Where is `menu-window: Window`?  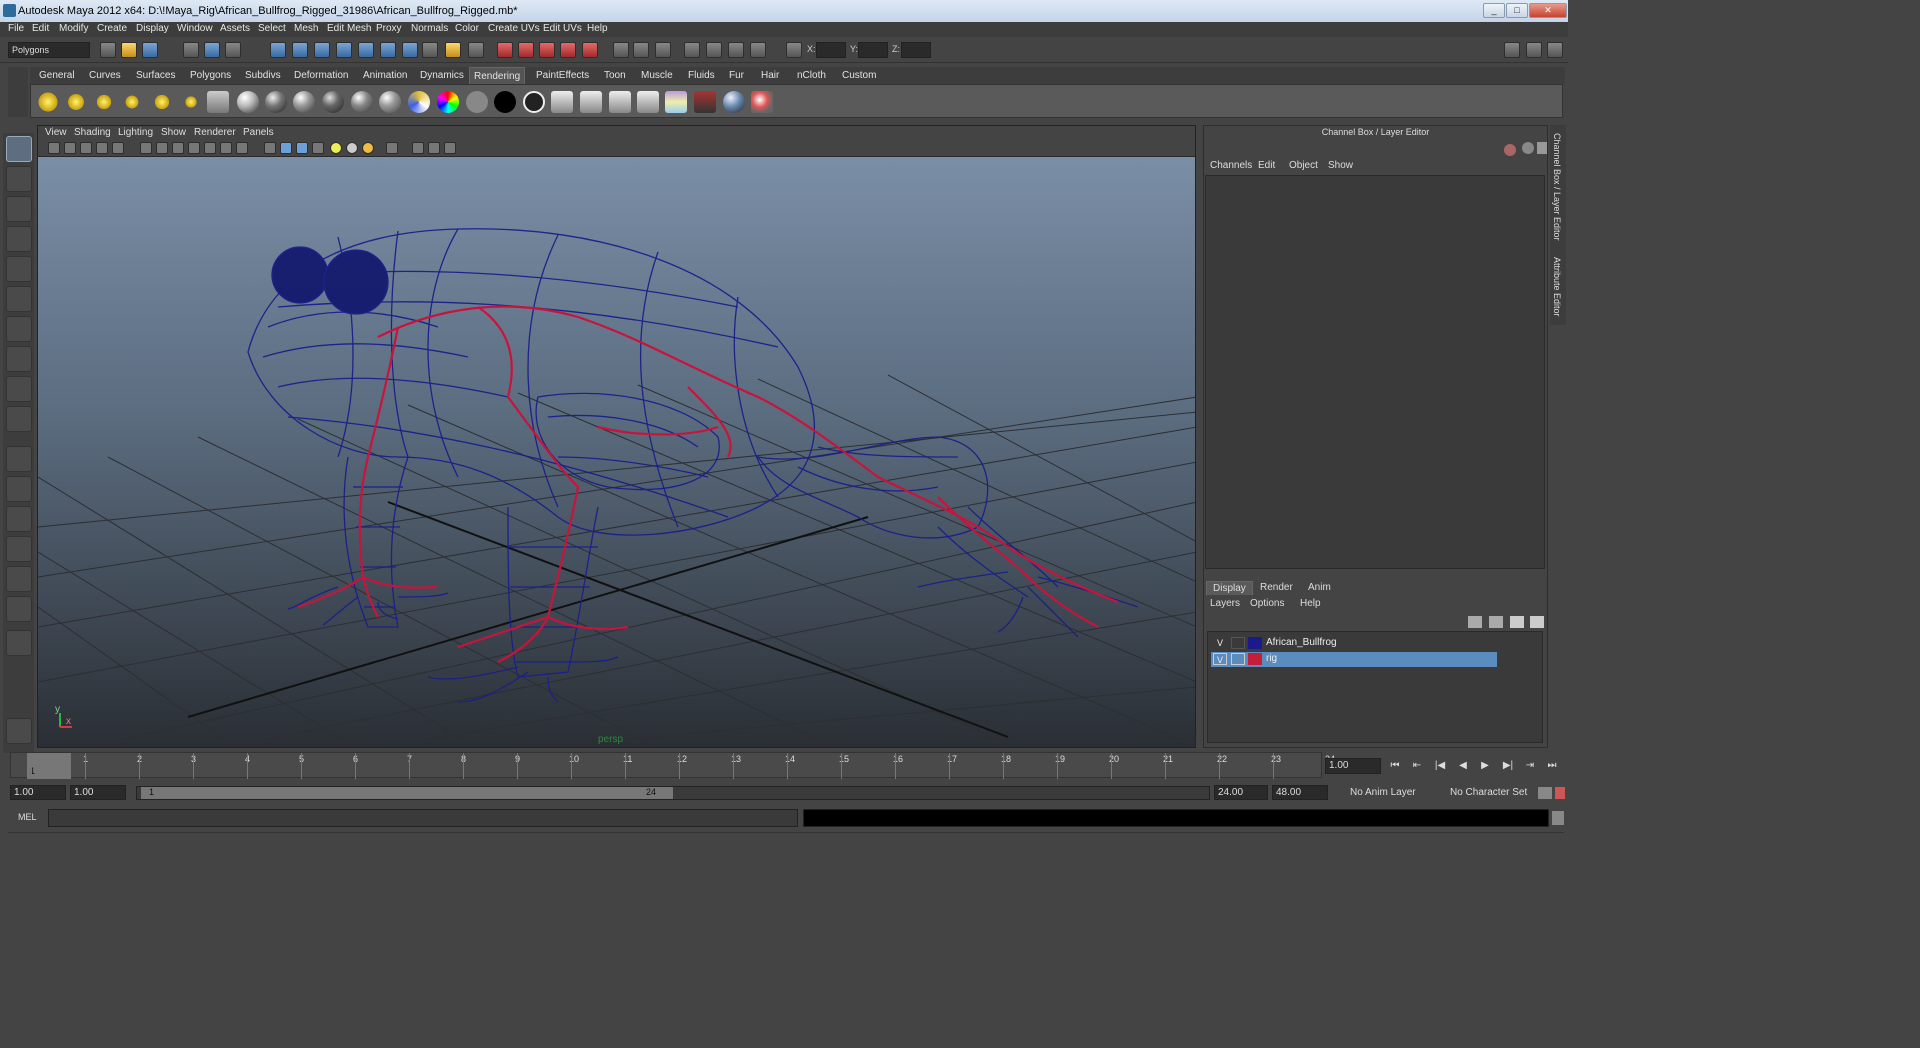 menu-window: Window is located at coordinates (195, 28).